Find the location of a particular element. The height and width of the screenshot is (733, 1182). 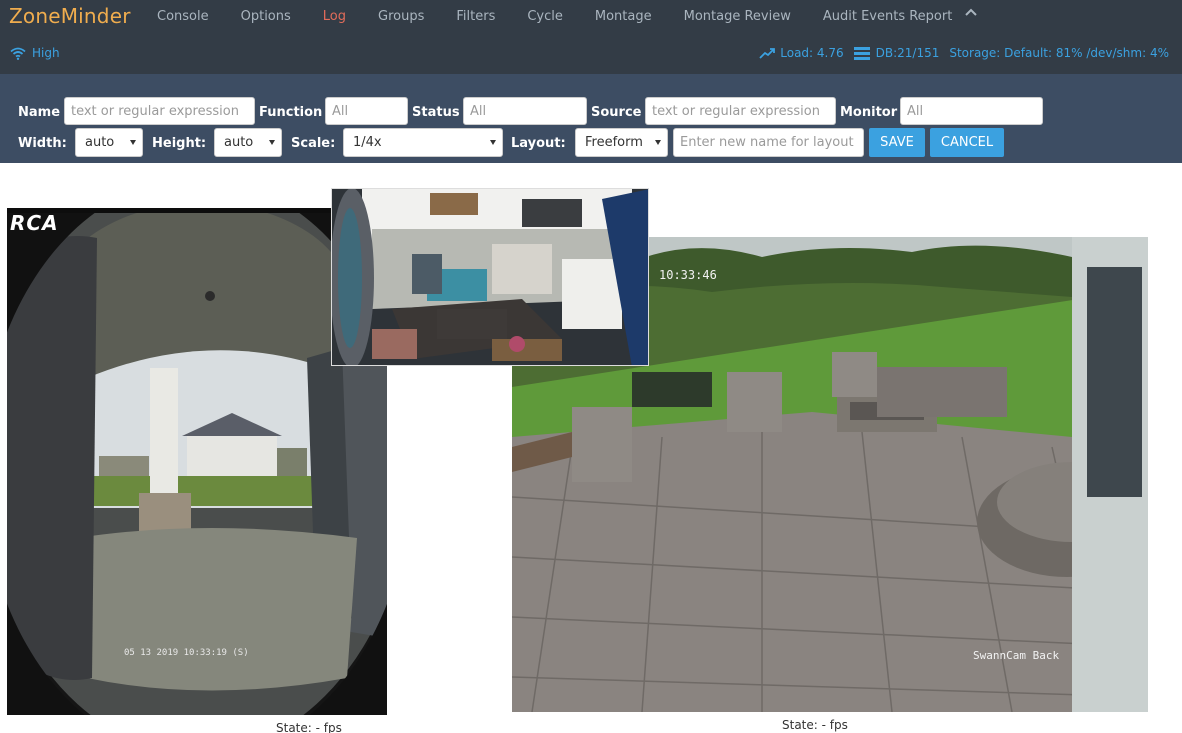

back-camera-caption: SwannCam Back is located at coordinates (1016, 655).